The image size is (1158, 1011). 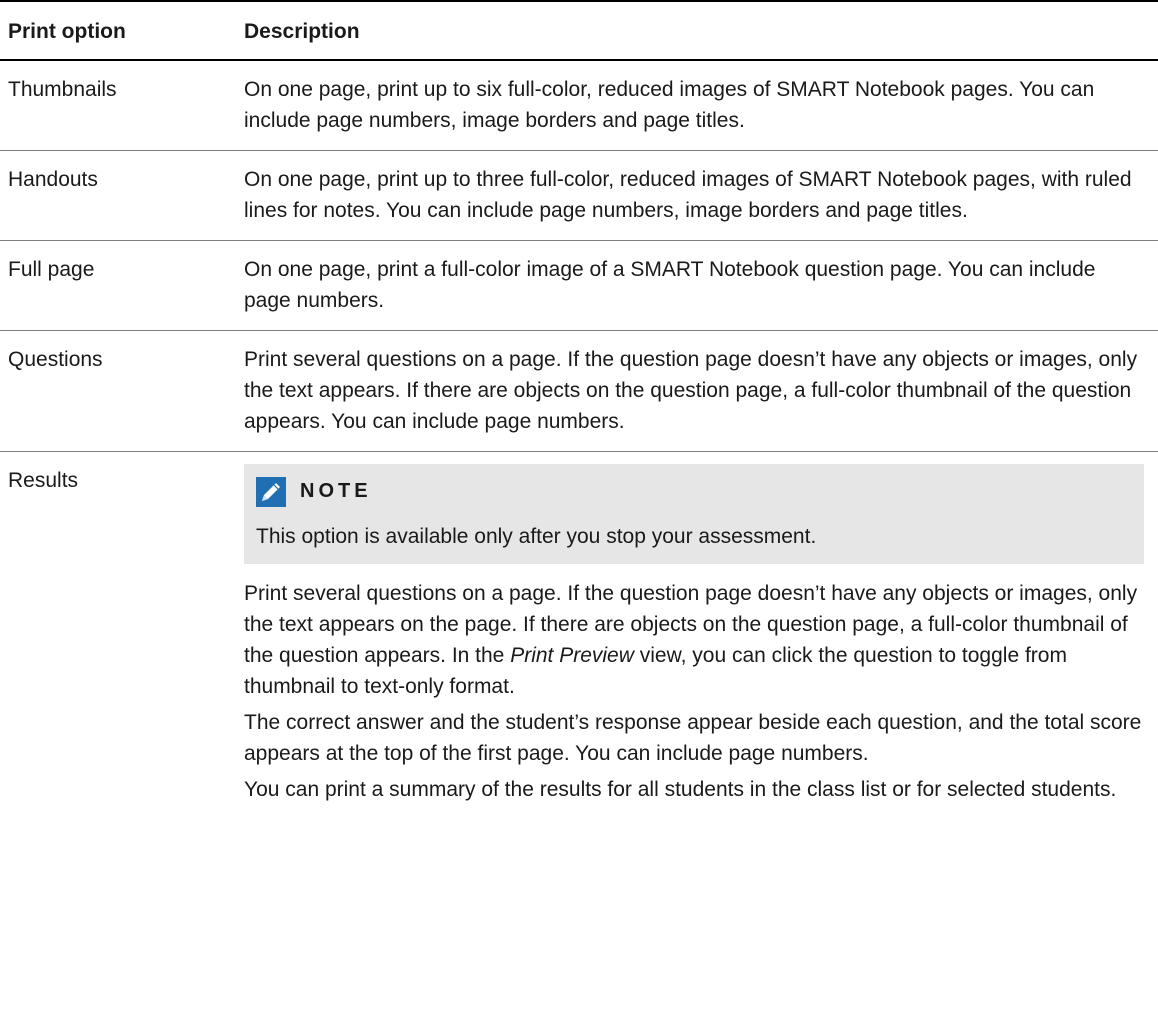 What do you see at coordinates (43, 480) in the screenshot?
I see `option-cell: Results` at bounding box center [43, 480].